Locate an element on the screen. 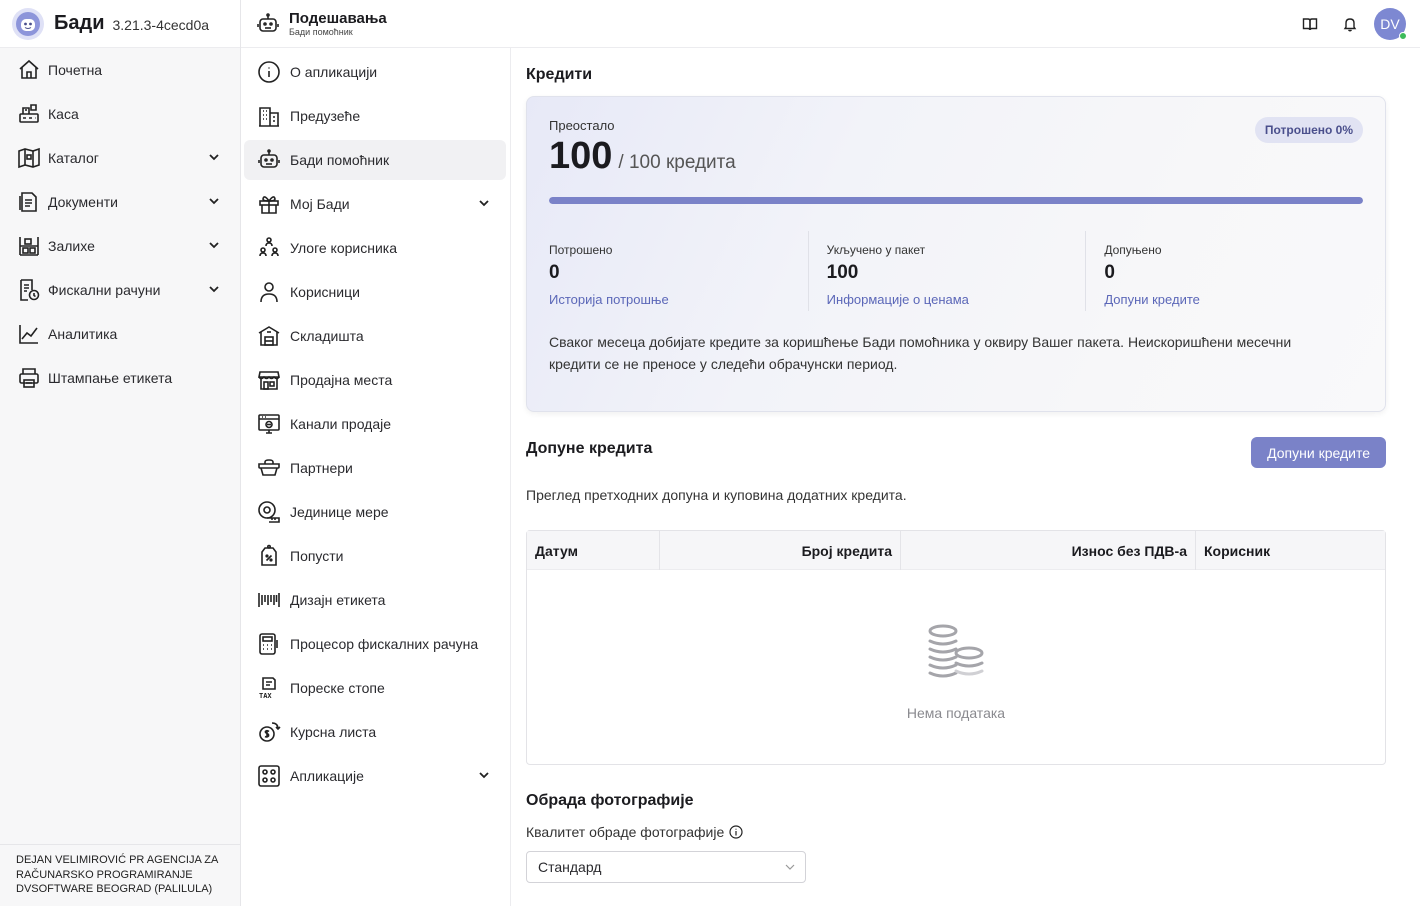 This screenshot has height=906, width=1420. column-header-credits: Број кредита is located at coordinates (780, 550).